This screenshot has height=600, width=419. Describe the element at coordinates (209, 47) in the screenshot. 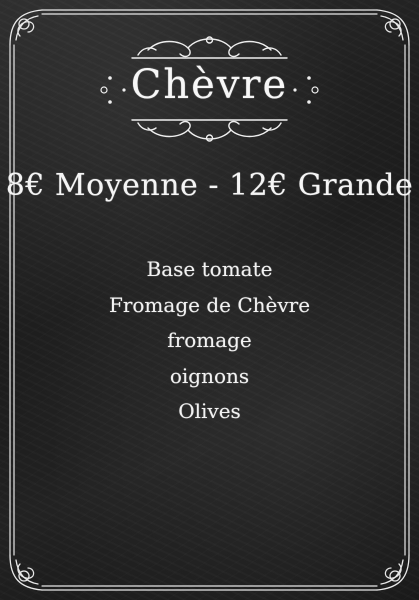

I see `title-flourish-top-icon` at that location.